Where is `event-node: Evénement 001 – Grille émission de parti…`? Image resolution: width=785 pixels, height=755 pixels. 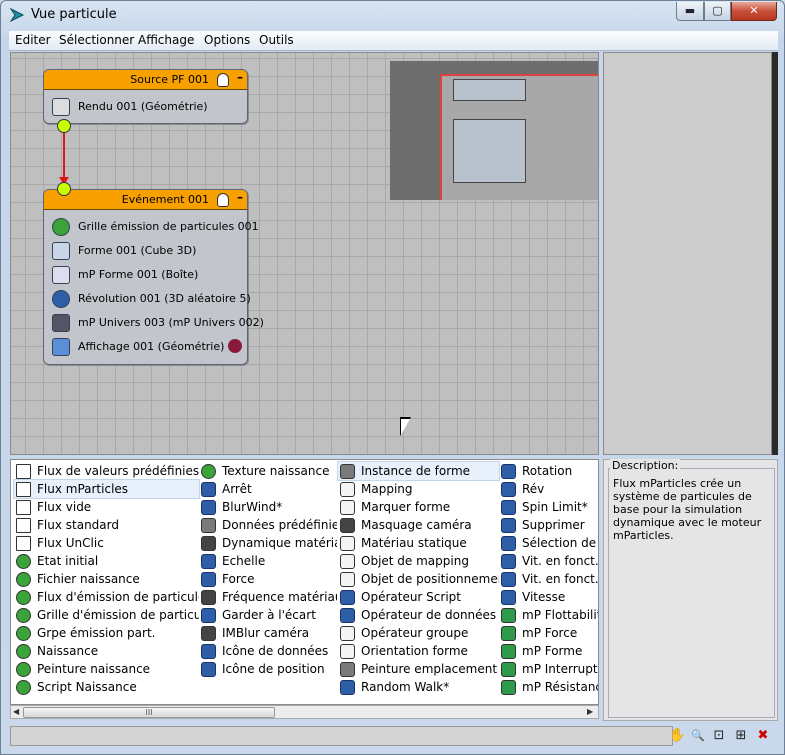 event-node: Evénement 001 – Grille émission de parti… is located at coordinates (153, 277).